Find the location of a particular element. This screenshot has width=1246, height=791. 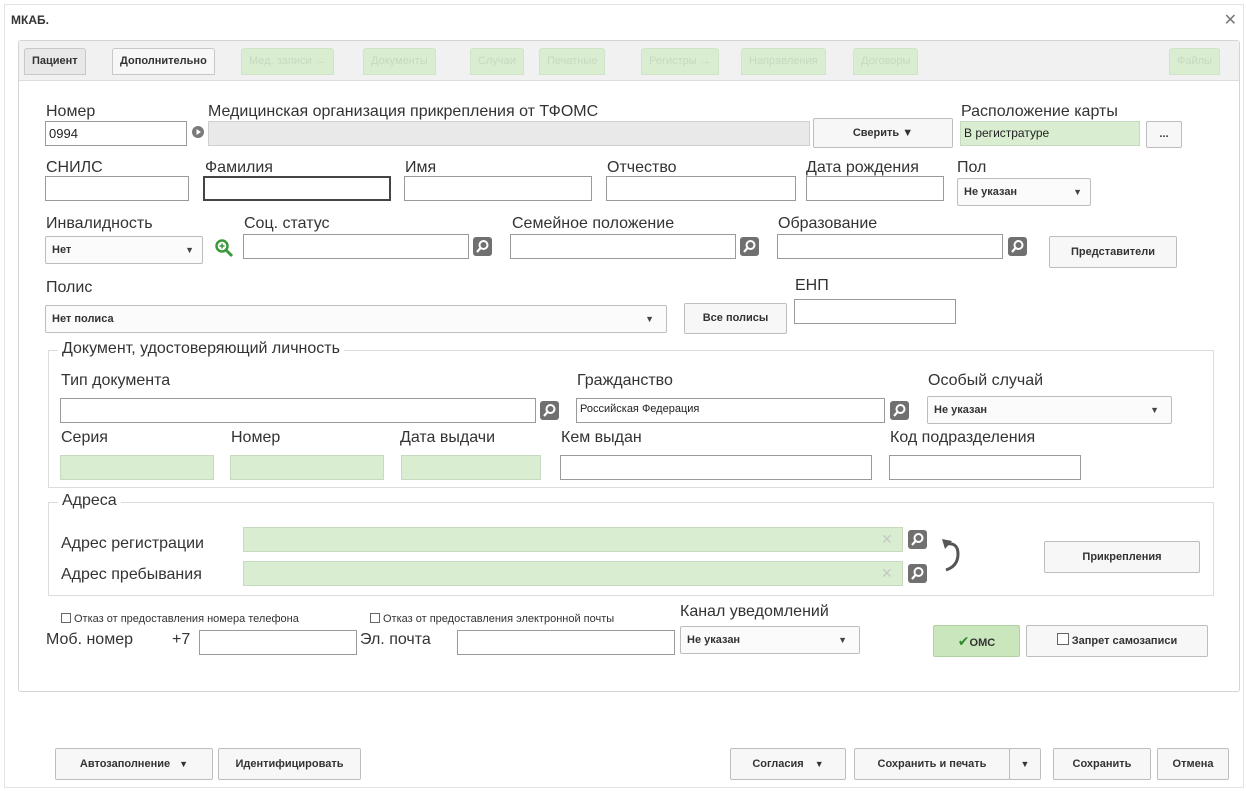

zoom-in-icon is located at coordinates (224, 248).